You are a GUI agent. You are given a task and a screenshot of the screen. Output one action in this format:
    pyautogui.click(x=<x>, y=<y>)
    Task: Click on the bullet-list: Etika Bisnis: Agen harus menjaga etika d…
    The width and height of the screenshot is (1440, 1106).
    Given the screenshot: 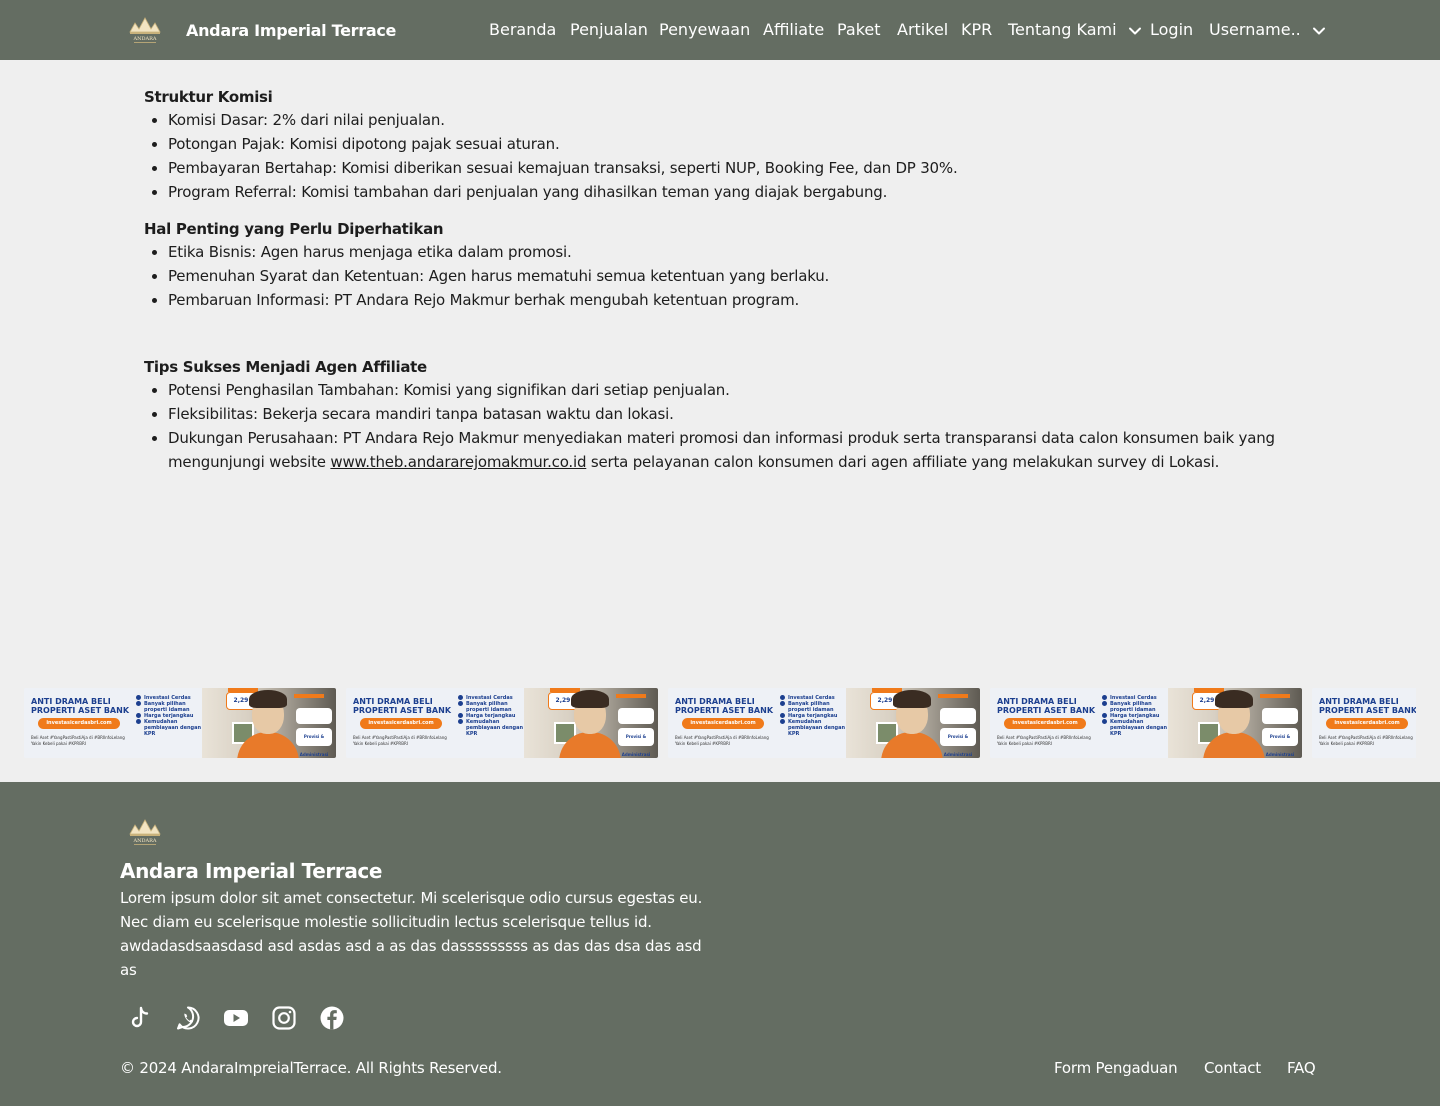 What is the action you would take?
    pyautogui.click(x=731, y=276)
    